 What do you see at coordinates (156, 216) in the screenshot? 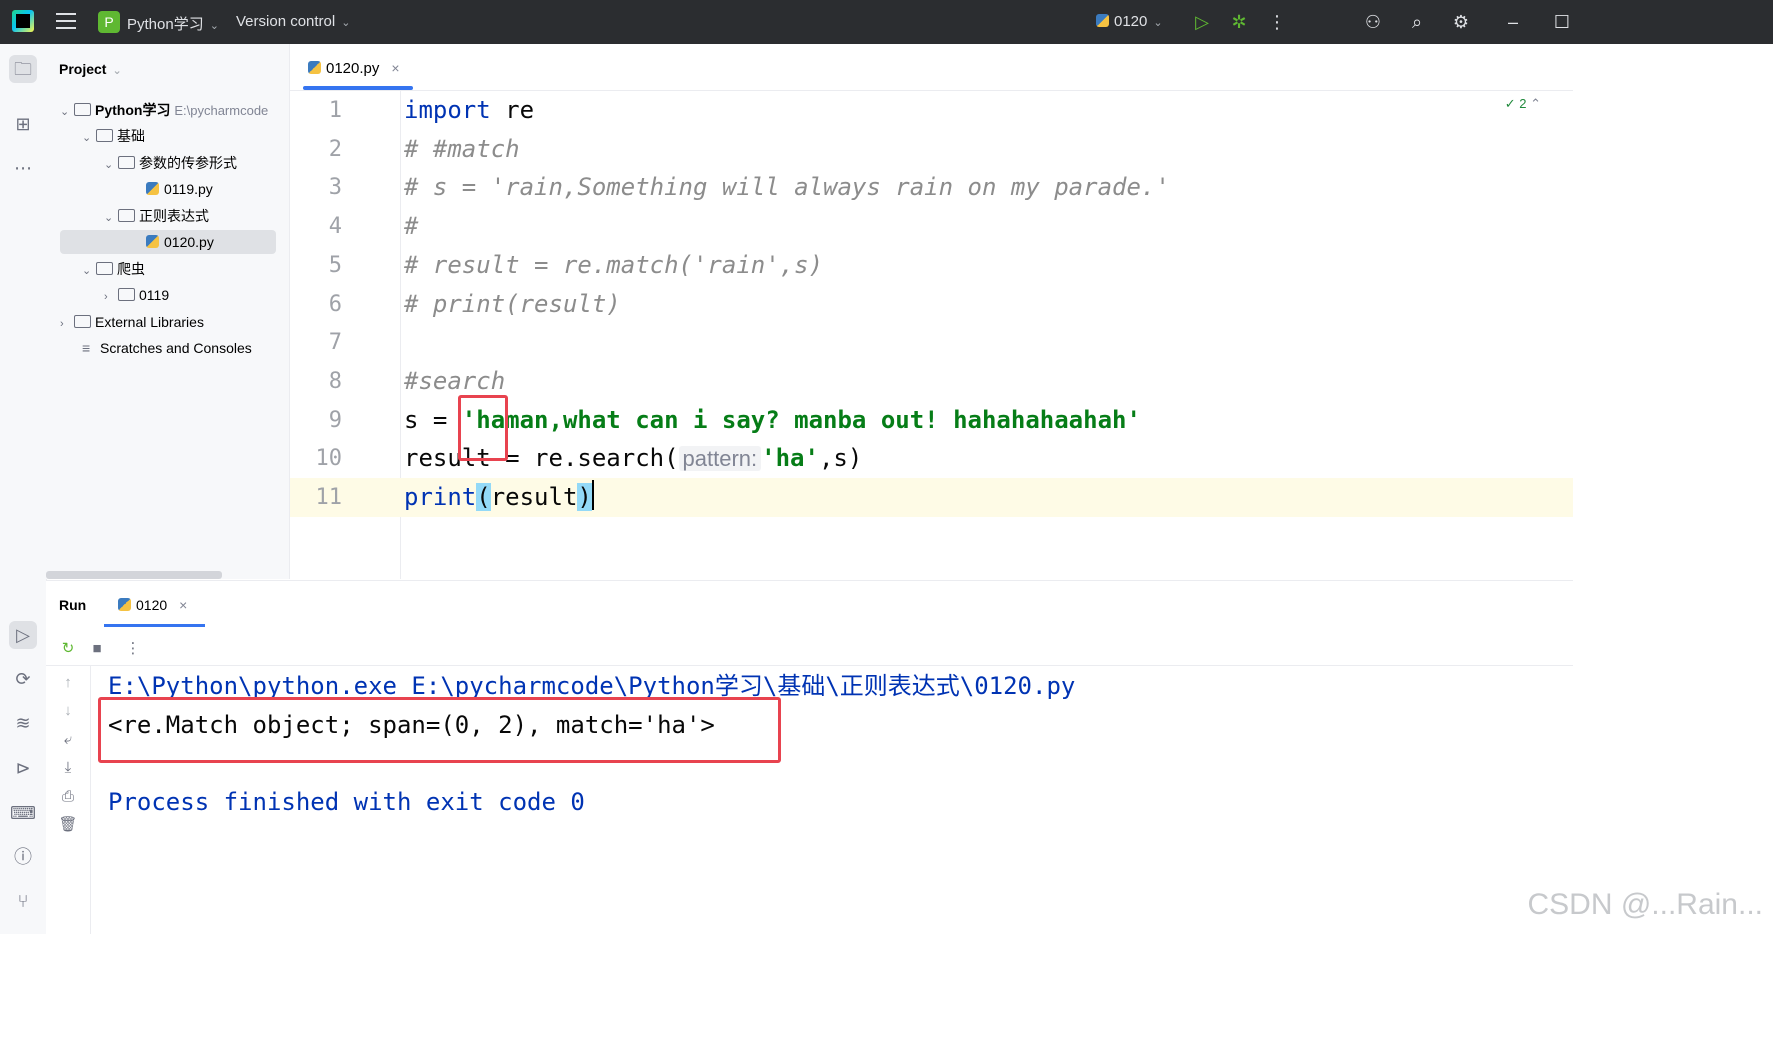
I see `tree-item-folder: ⌄ 正则表达式` at bounding box center [156, 216].